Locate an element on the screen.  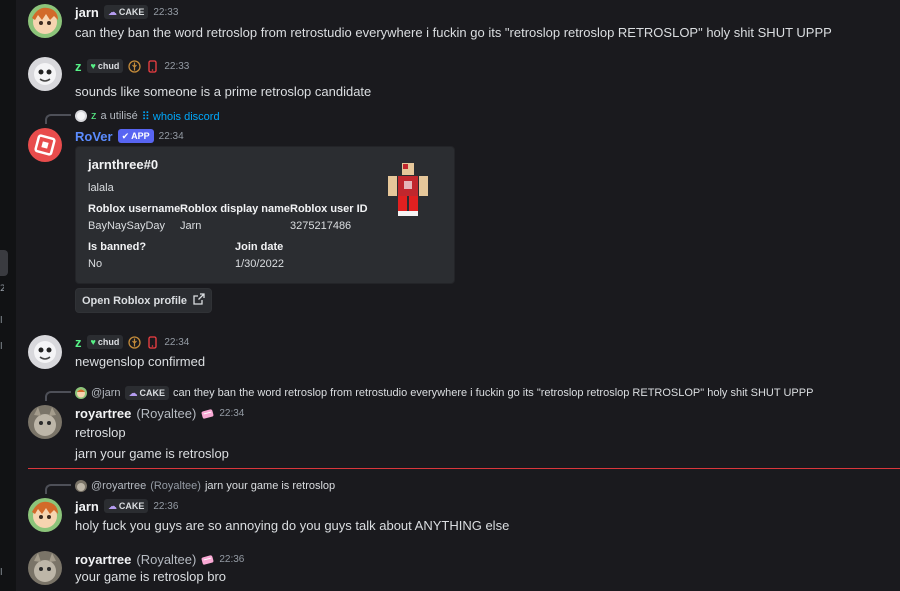
command-reply: z a utilisé ⠿ whois discord is located at coordinates (147, 116).